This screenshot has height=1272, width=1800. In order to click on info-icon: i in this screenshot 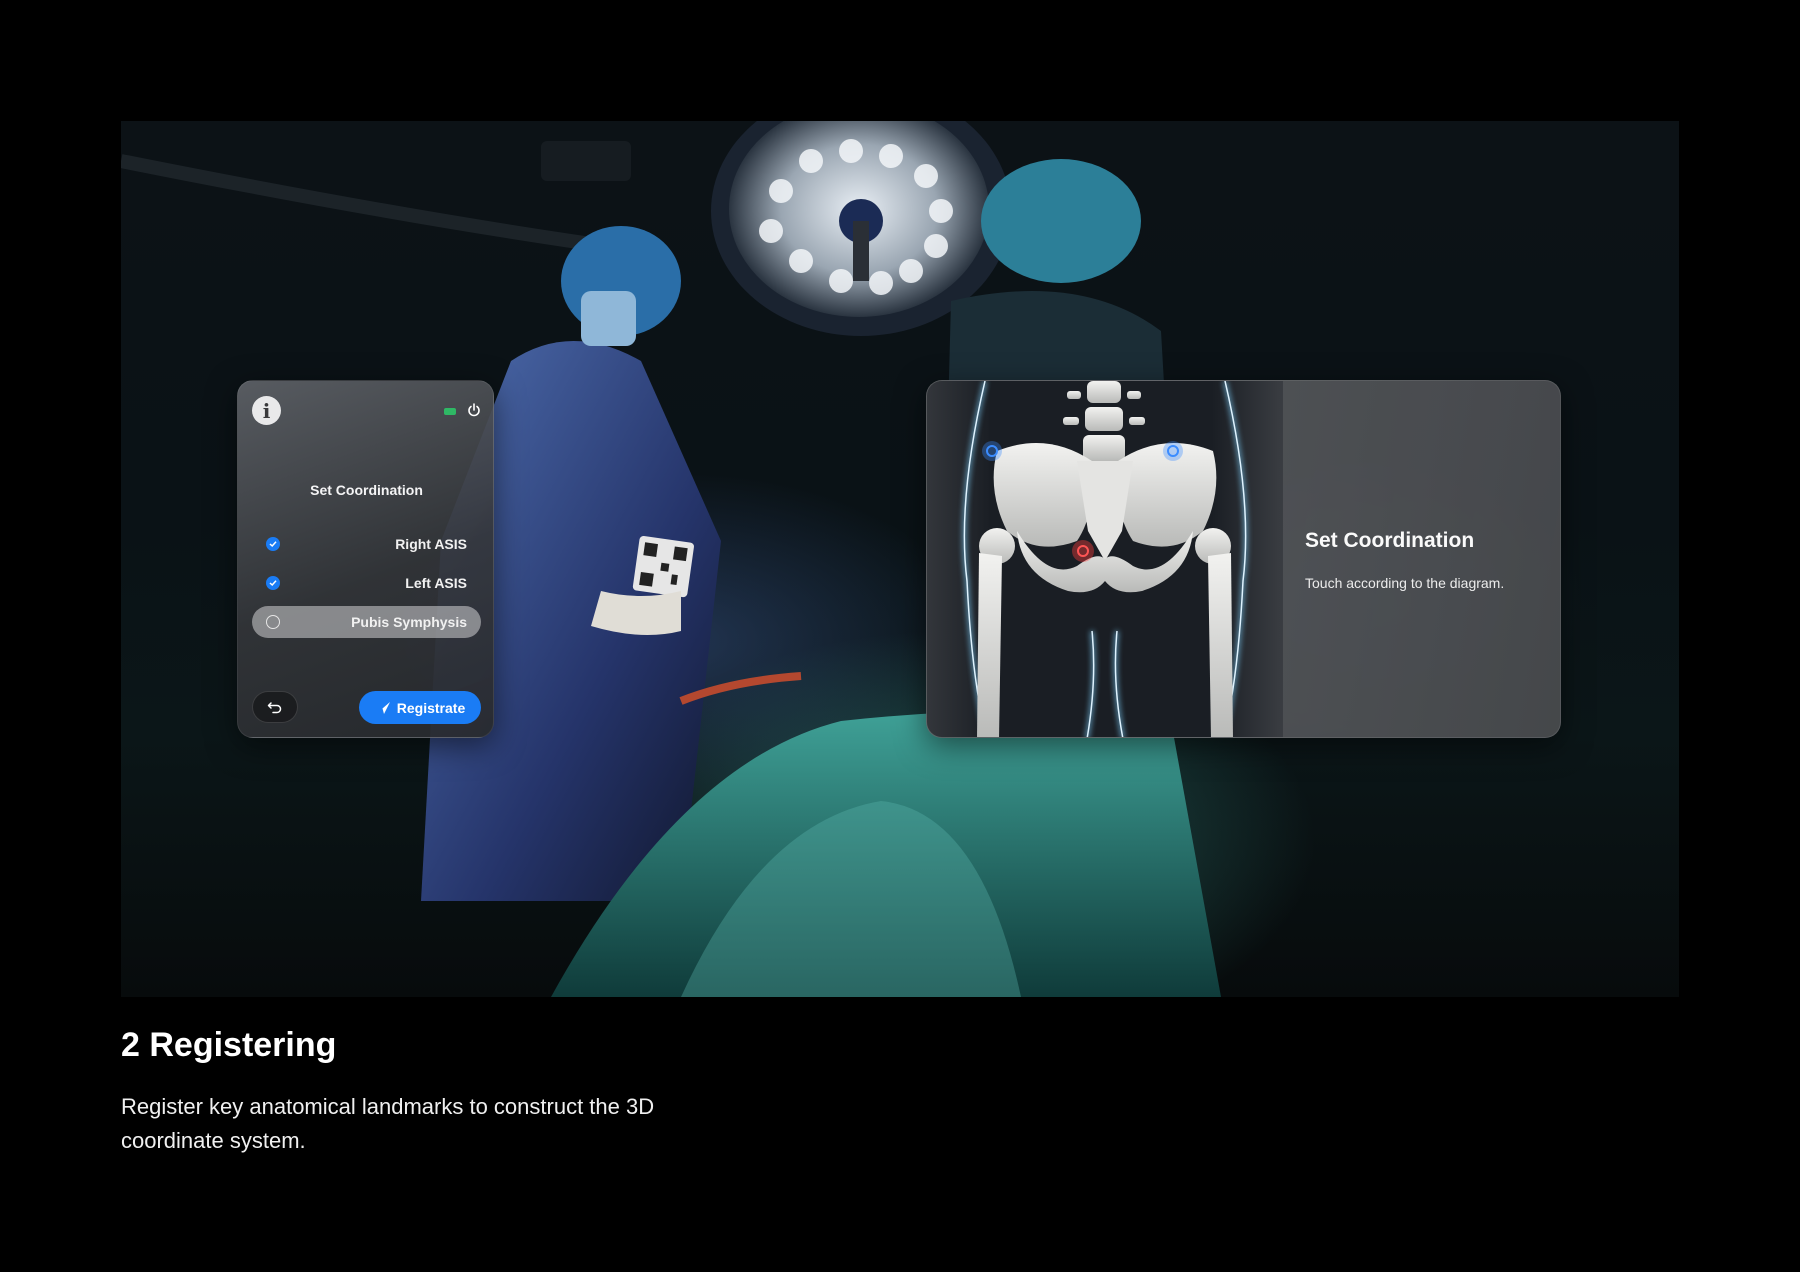, I will do `click(266, 410)`.